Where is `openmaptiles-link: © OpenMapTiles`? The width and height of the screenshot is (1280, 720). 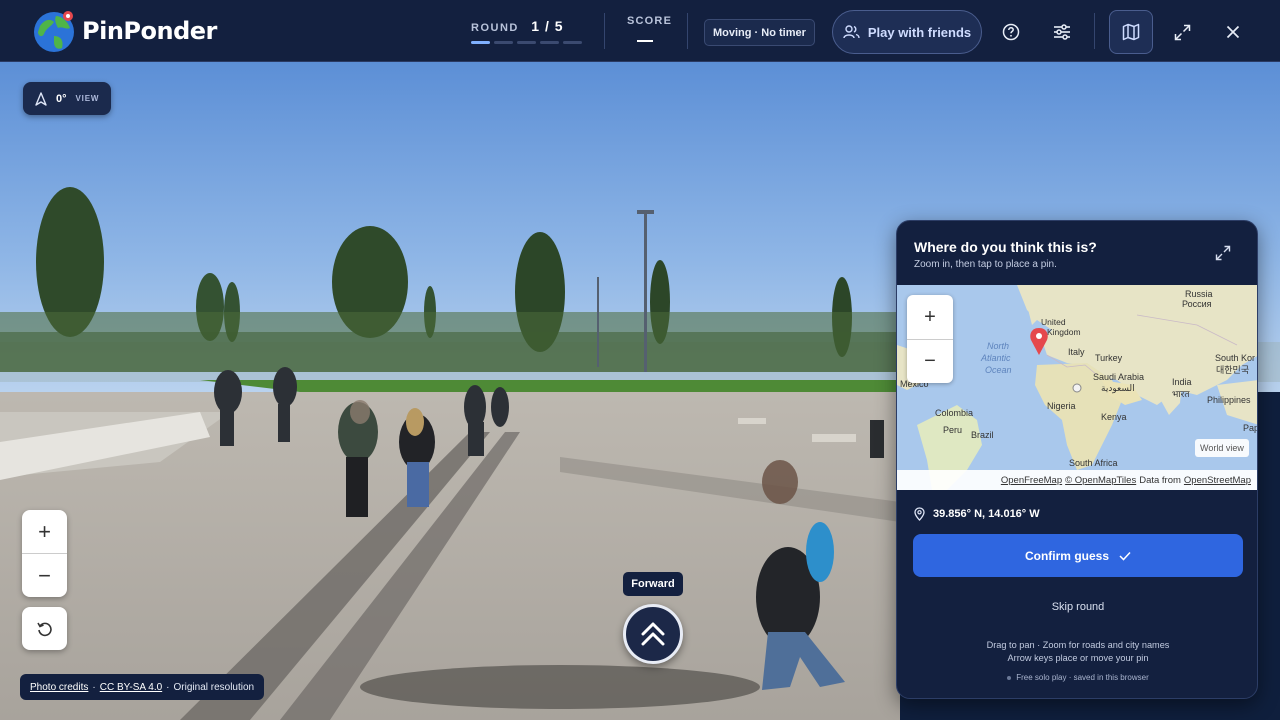
openmaptiles-link: © OpenMapTiles is located at coordinates (1100, 480).